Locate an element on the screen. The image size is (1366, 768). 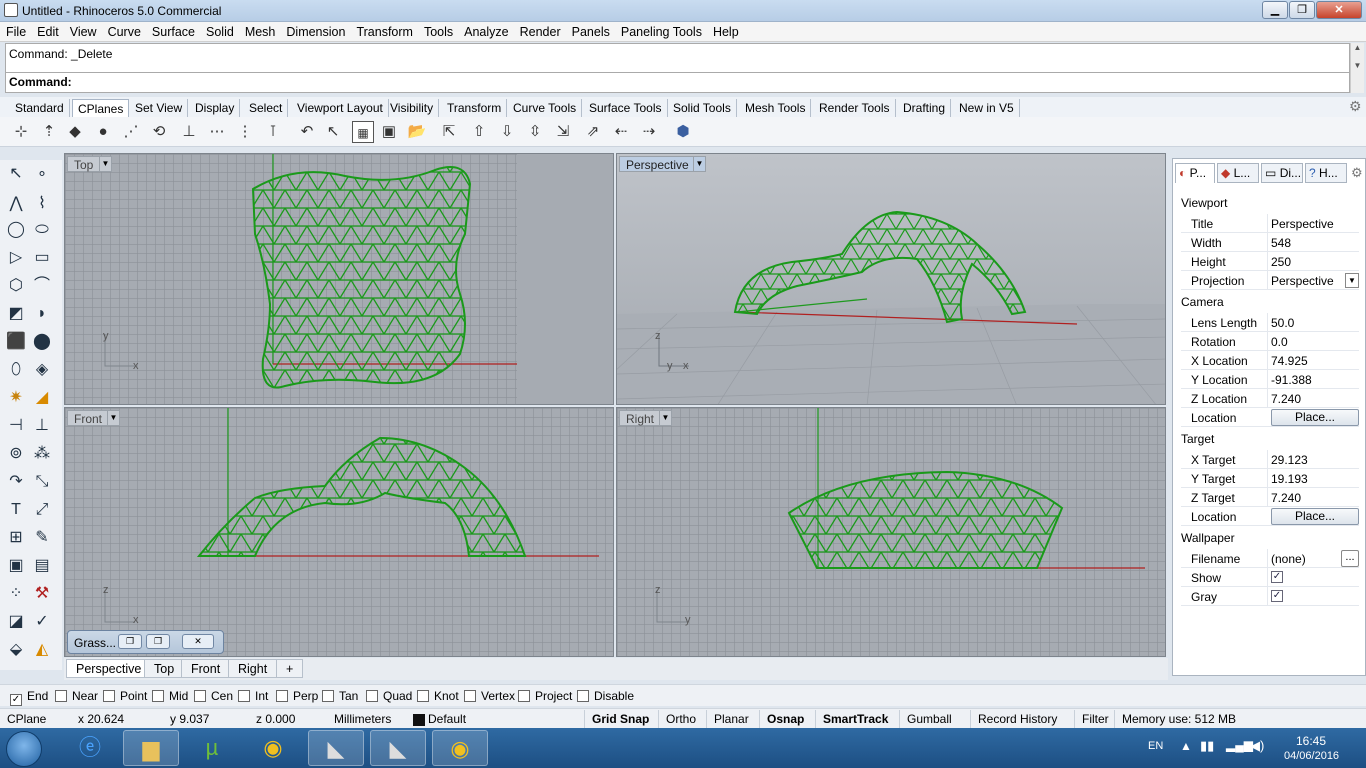
cplane-xaxis-icon: ⋯ is located at coordinates (217, 132).